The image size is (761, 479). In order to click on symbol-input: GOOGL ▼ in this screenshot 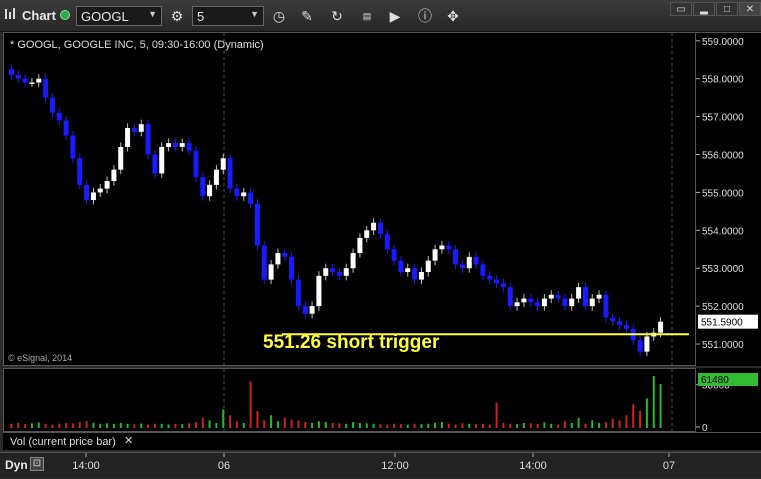, I will do `click(119, 16)`.